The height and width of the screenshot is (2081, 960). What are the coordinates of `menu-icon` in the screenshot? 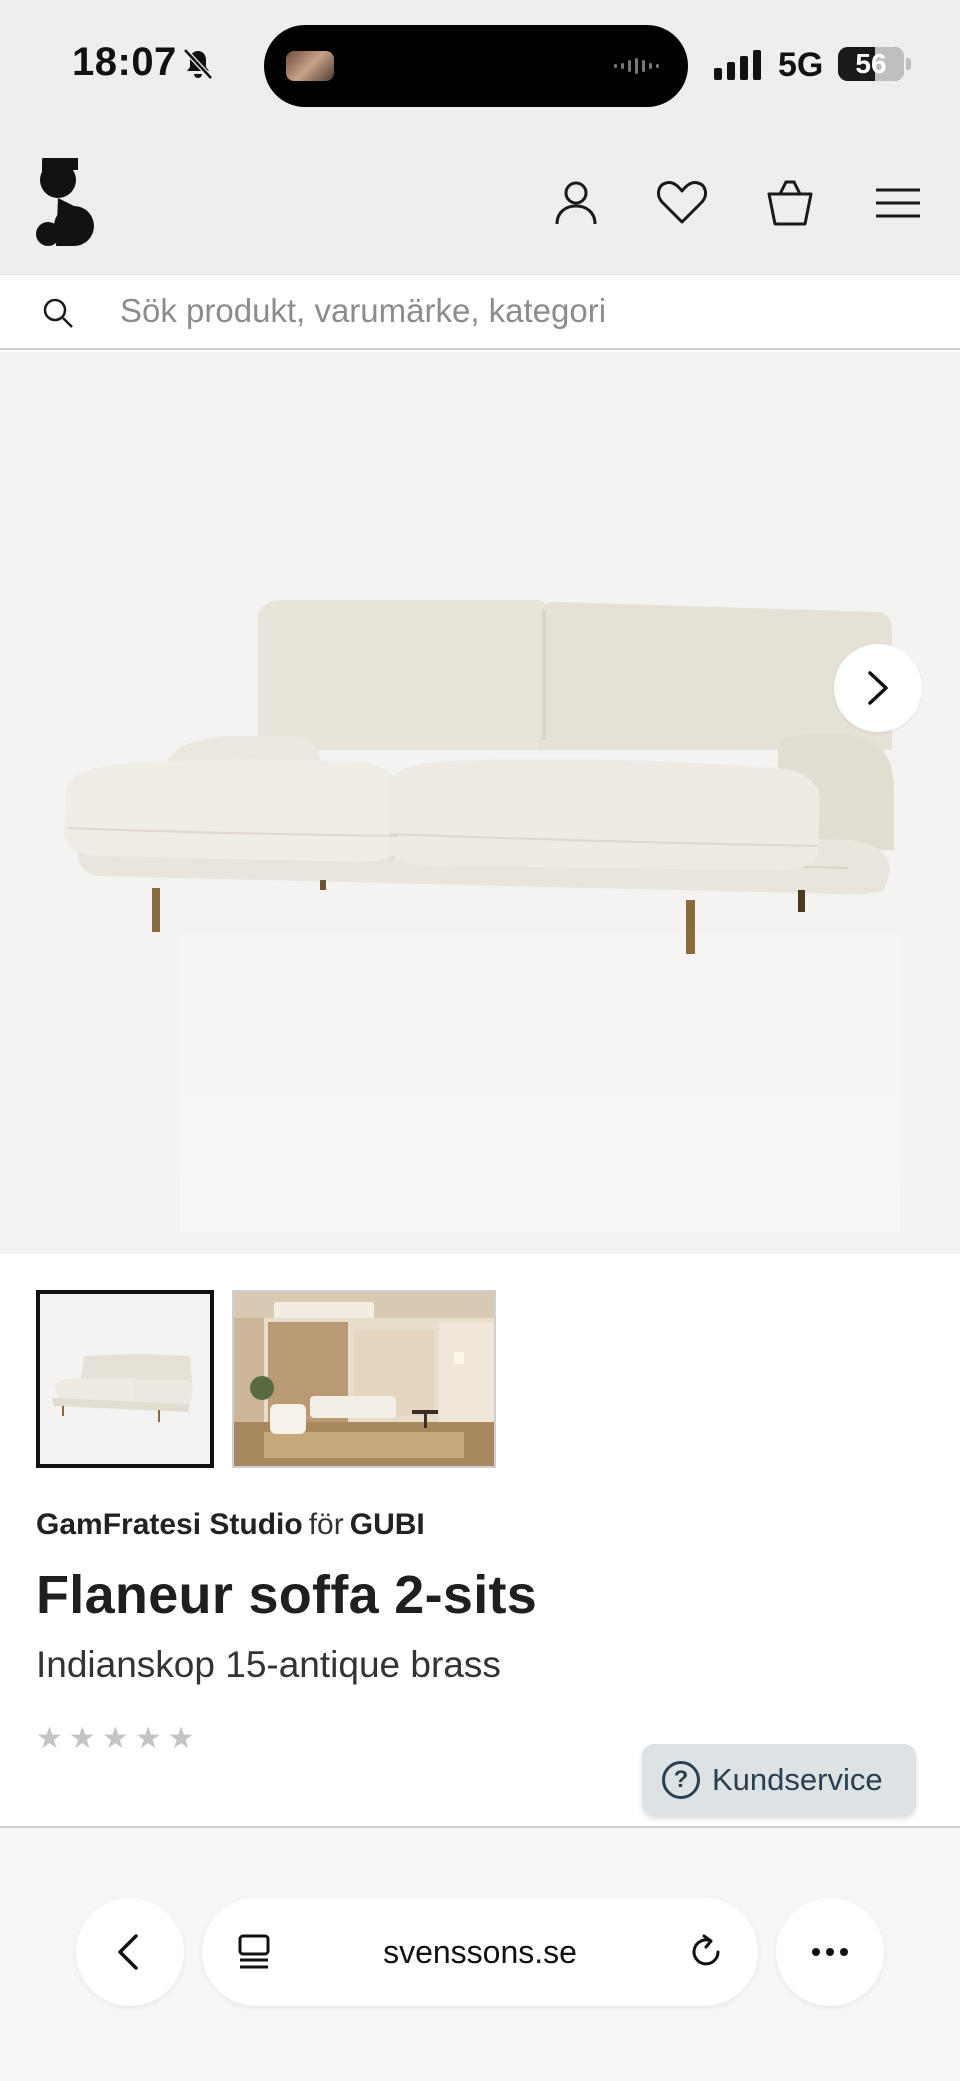 It's located at (898, 203).